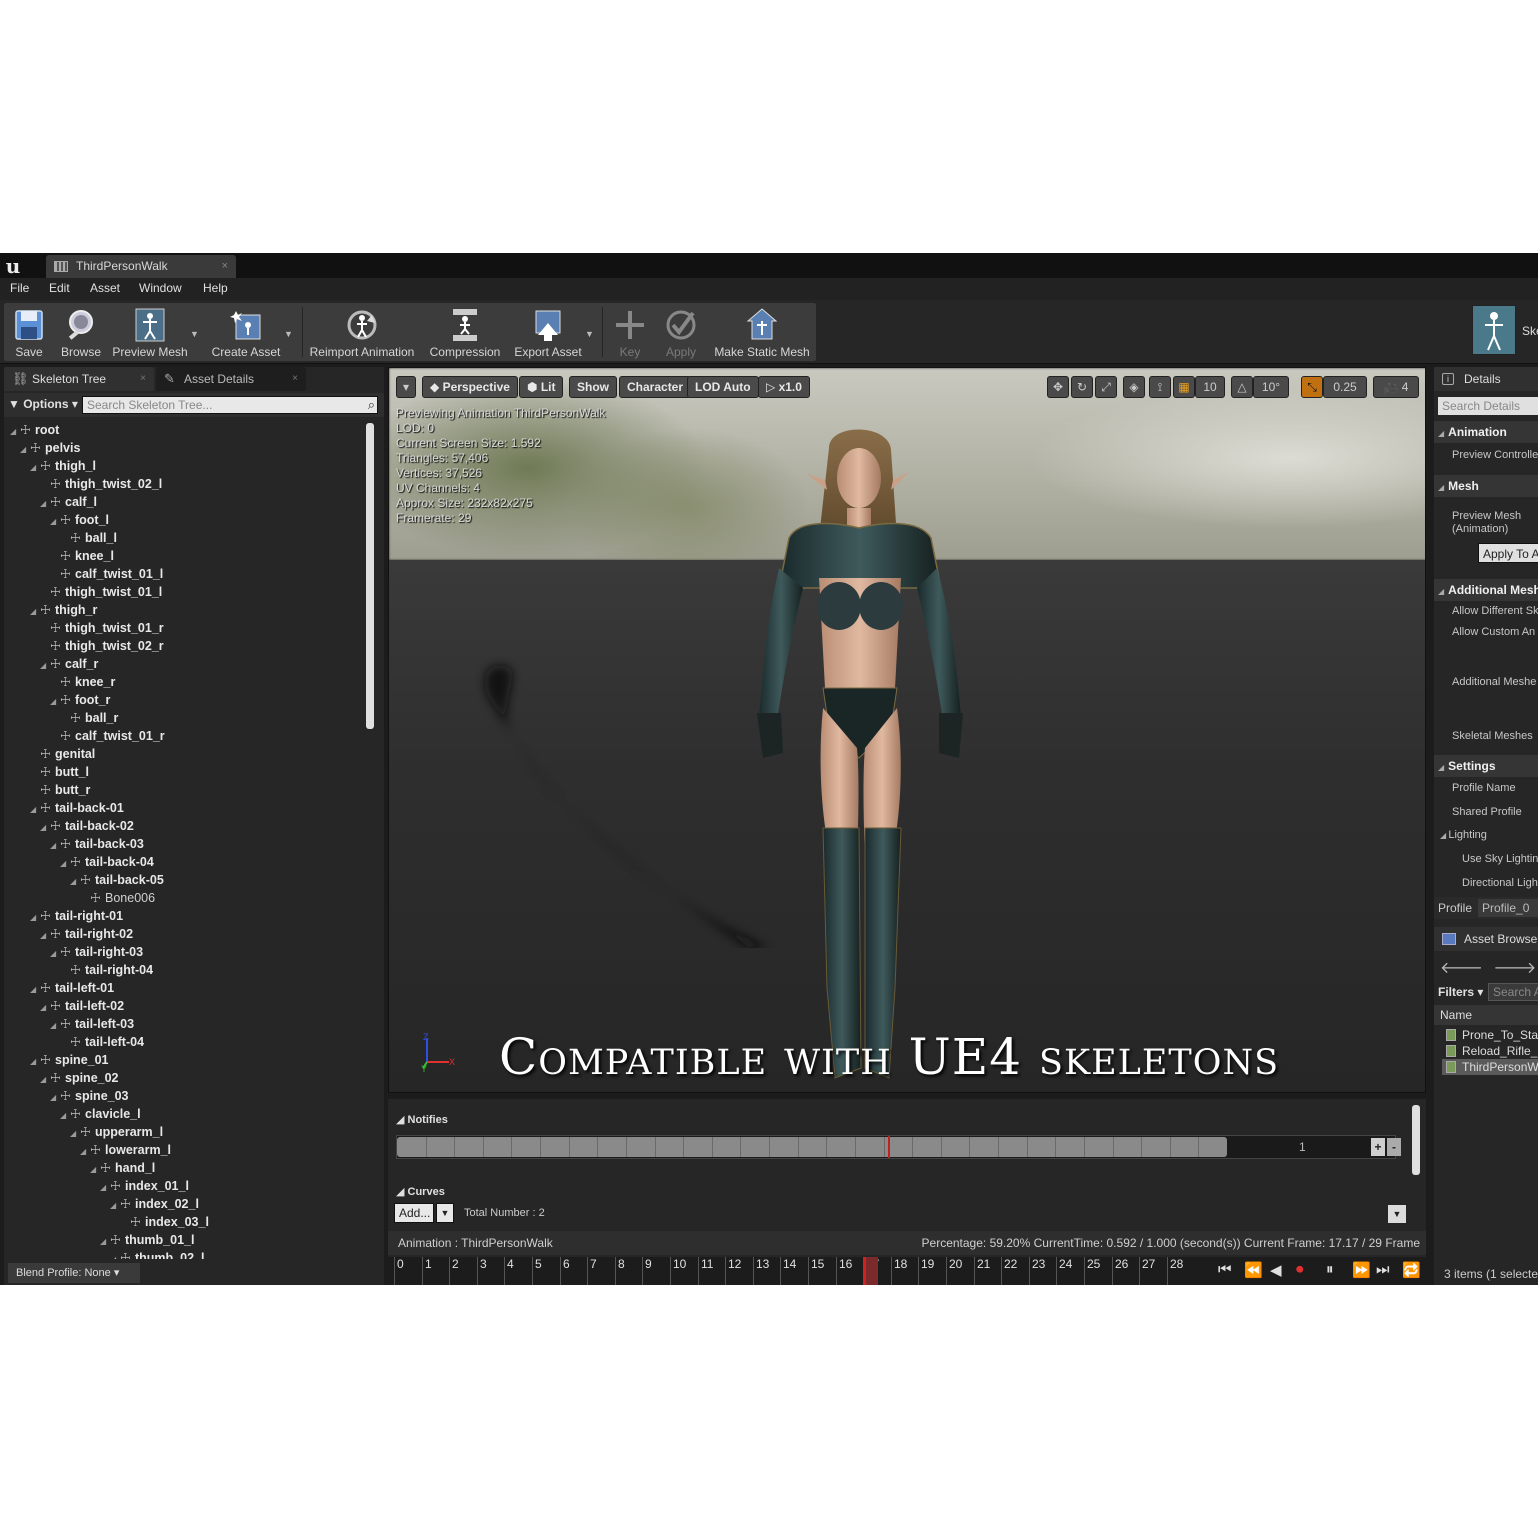 The height and width of the screenshot is (1538, 1538). Describe the element at coordinates (105, 288) in the screenshot. I see `menu-asset: Asset` at that location.